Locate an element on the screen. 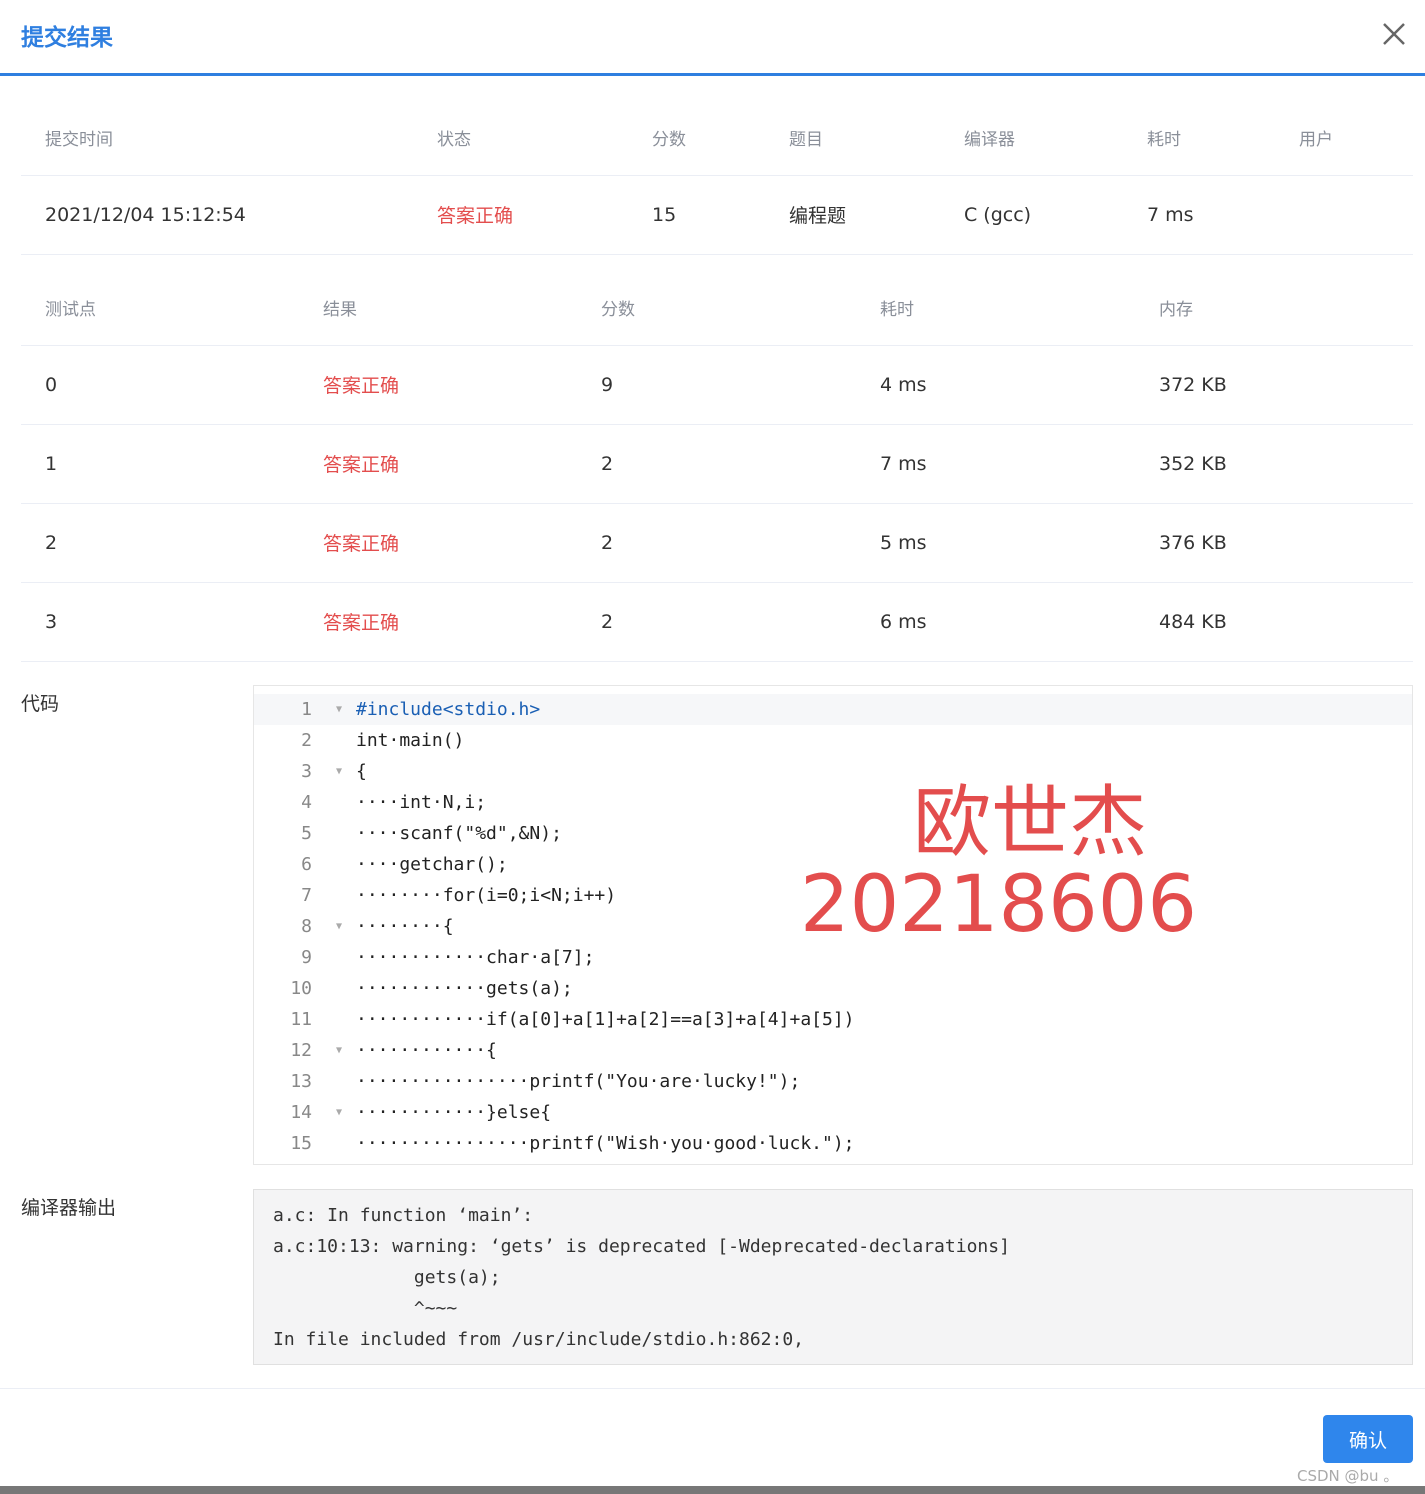 The width and height of the screenshot is (1425, 1494). testcase-id: 0 is located at coordinates (160, 385).